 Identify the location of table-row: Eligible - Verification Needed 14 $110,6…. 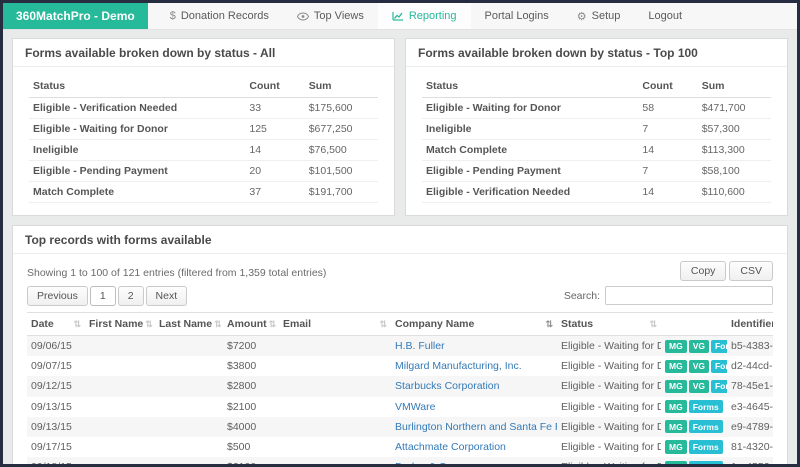
(596, 192).